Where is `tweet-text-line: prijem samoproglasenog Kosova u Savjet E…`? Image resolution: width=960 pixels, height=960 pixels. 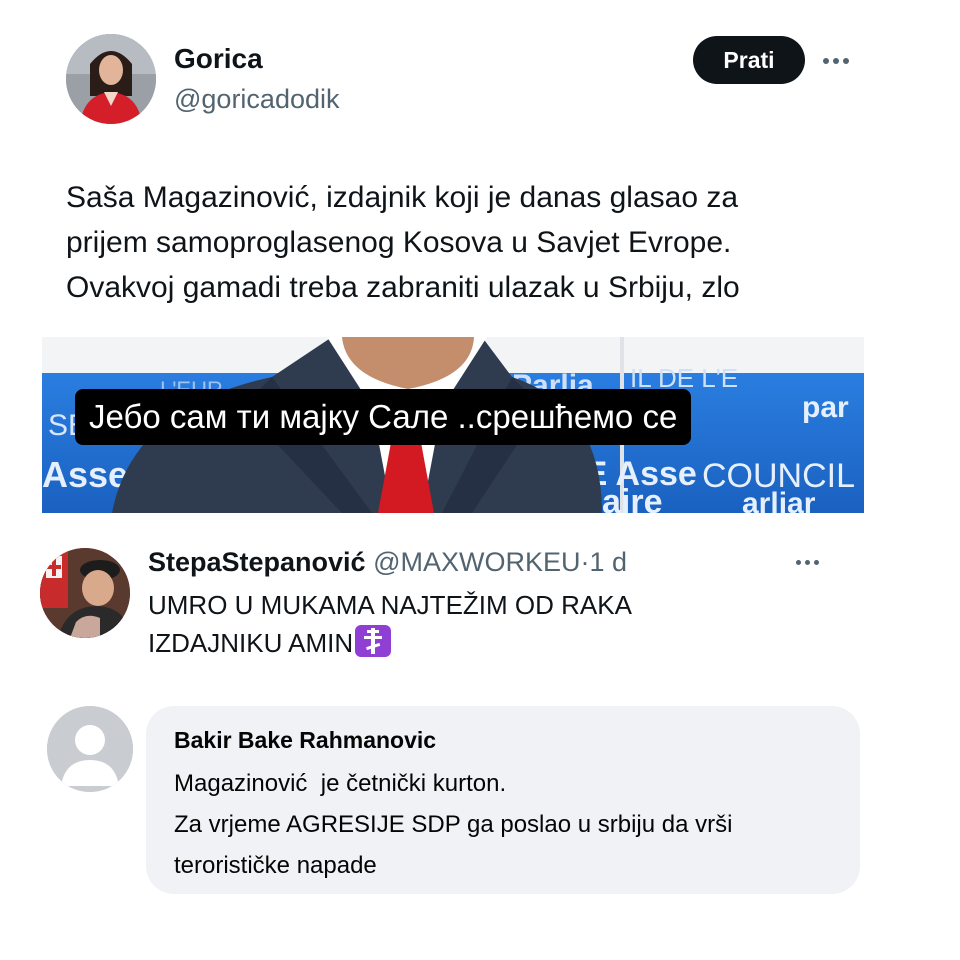 tweet-text-line: prijem samoproglasenog Kosova u Savjet E… is located at coordinates (399, 242).